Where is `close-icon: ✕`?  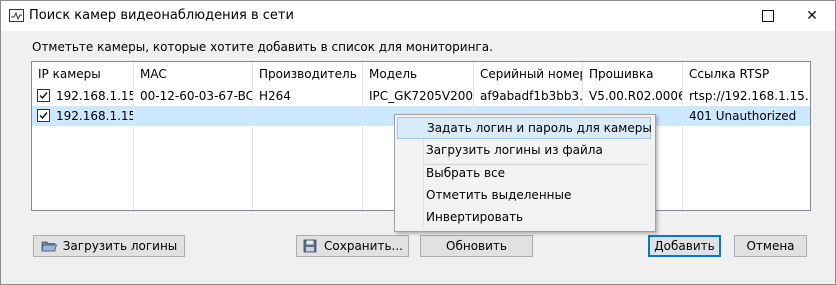 close-icon: ✕ is located at coordinates (812, 16).